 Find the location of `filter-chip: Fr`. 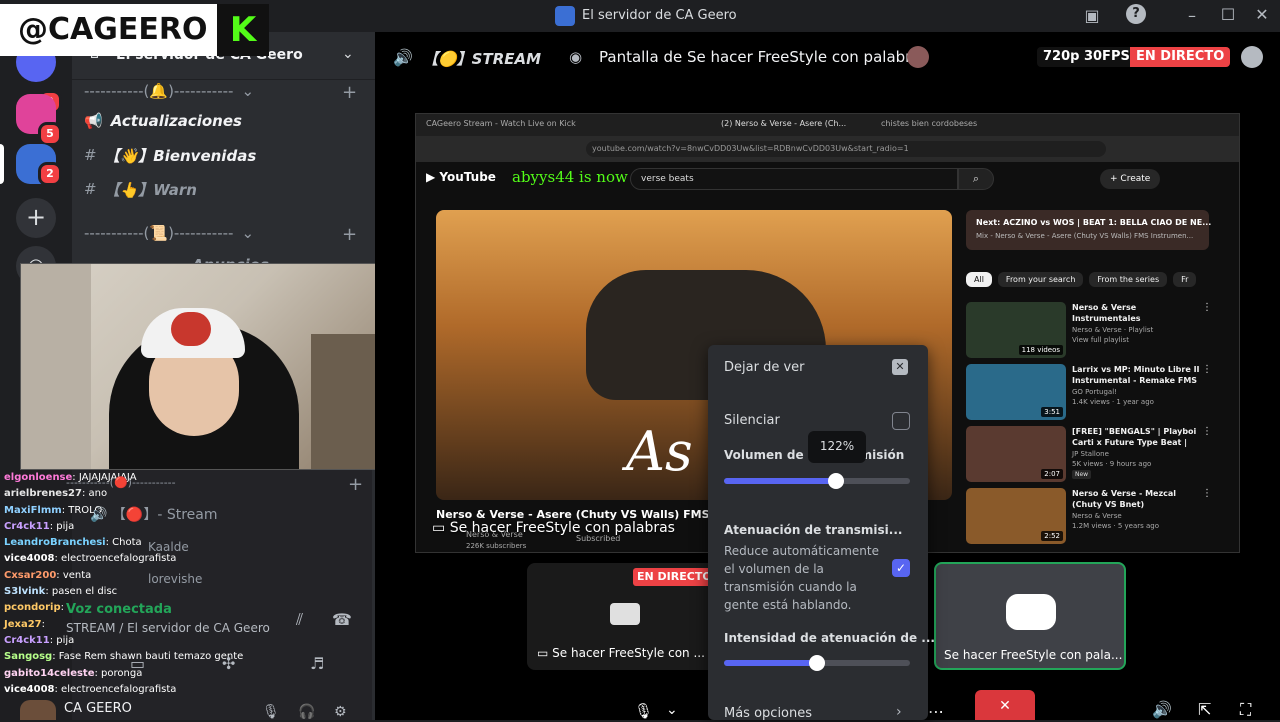

filter-chip: Fr is located at coordinates (1185, 279).